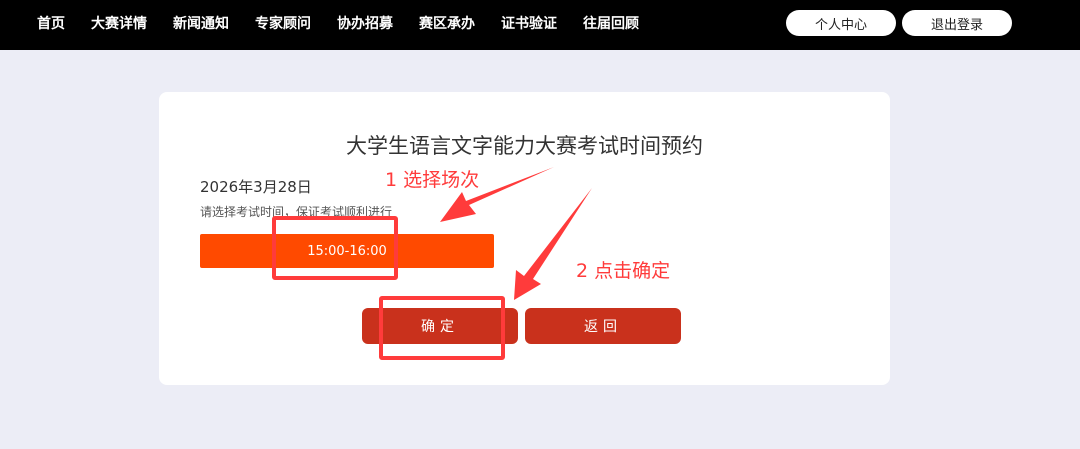 The image size is (1080, 449). I want to click on annotation-arrows, so click(516, 233).